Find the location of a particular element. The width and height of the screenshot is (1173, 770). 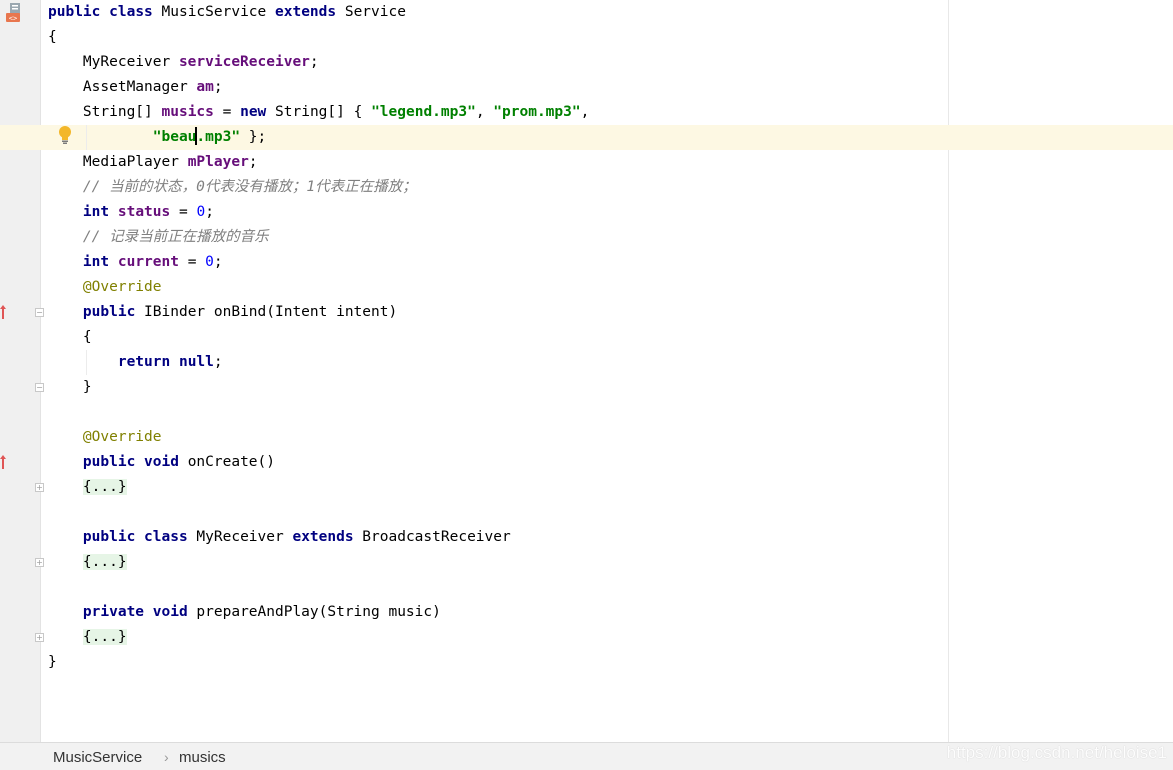

code-line: int status = 0; is located at coordinates (131, 212).